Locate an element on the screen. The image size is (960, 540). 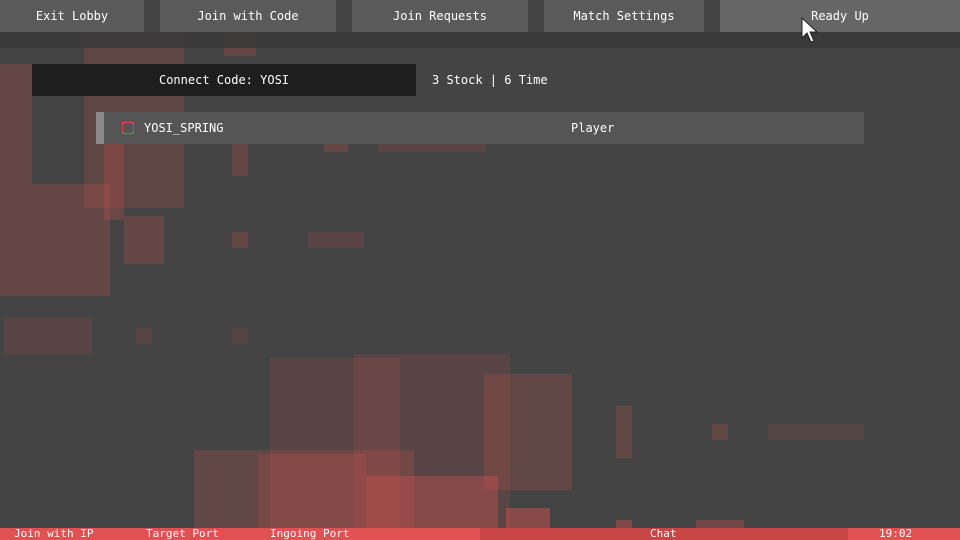
exit-lobby-label: Exit Lobby is located at coordinates (72, 16).